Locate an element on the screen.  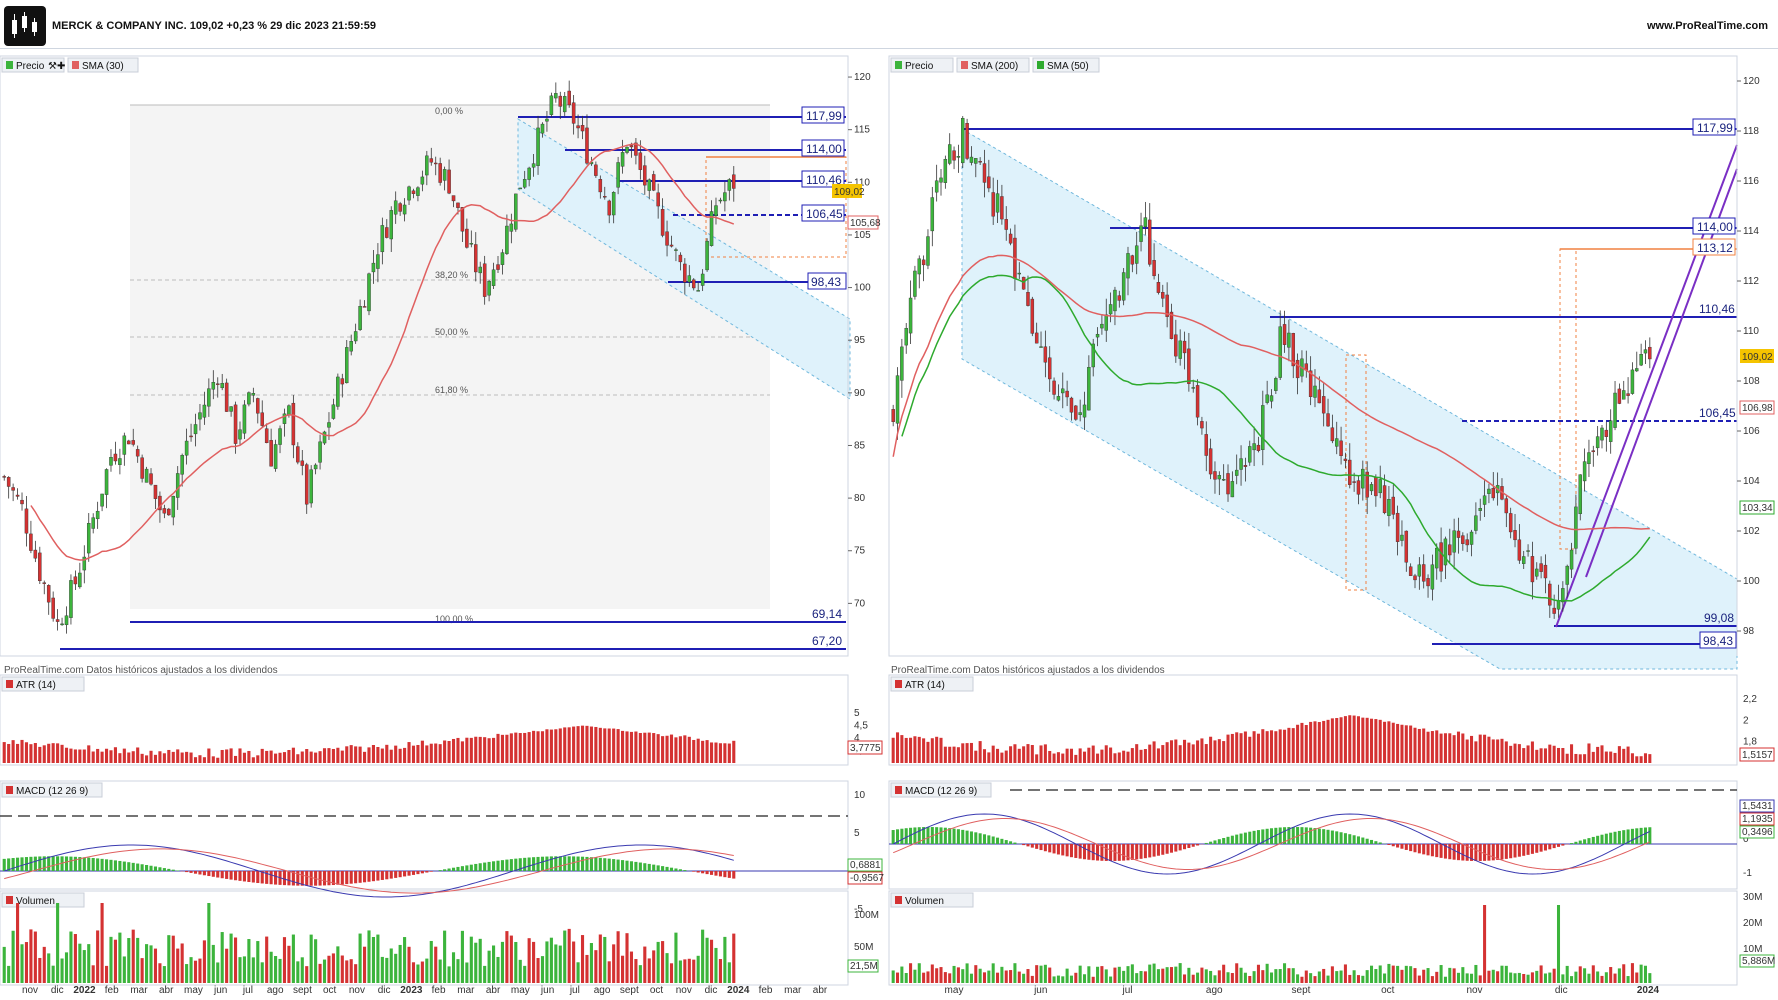
sma200-chip: SMA (200) is located at coordinates (993, 65).